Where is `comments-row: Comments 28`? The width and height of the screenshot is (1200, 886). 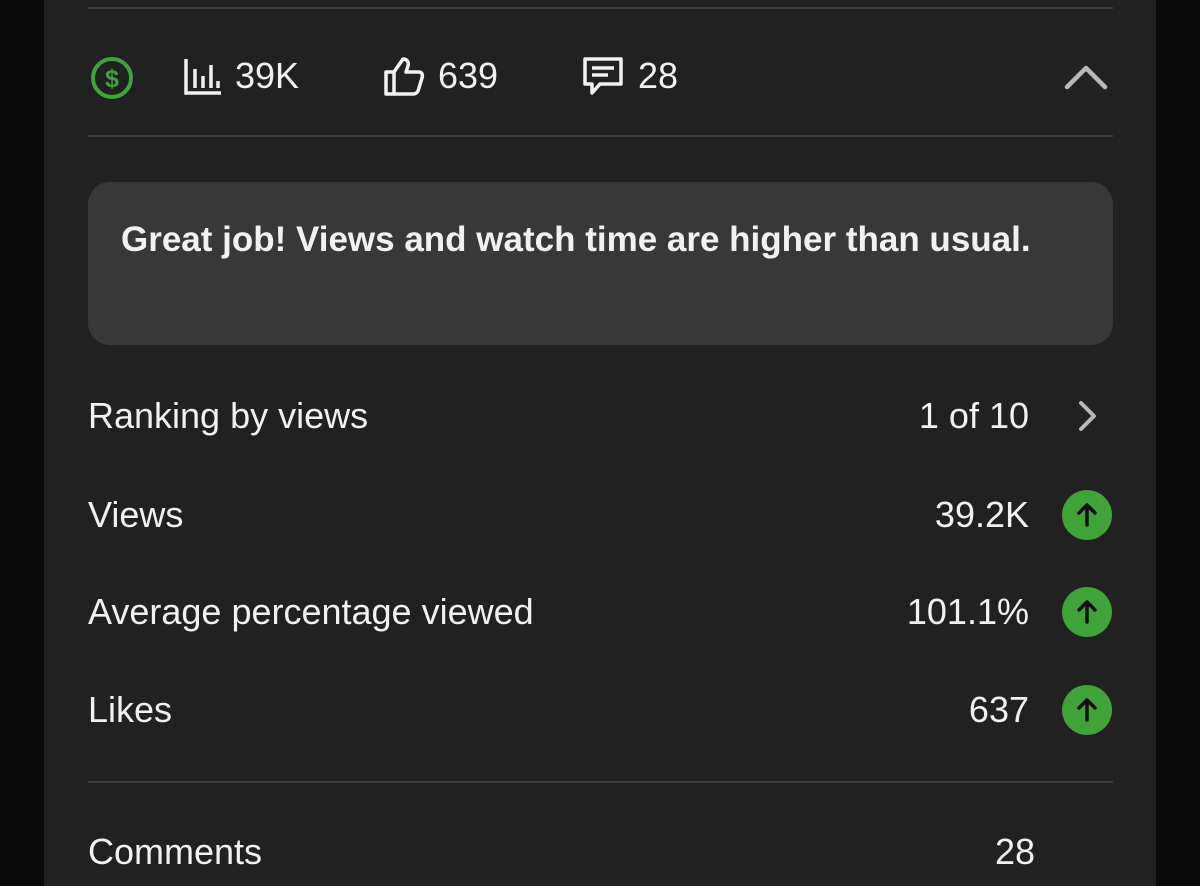
comments-row: Comments 28 is located at coordinates (600, 852).